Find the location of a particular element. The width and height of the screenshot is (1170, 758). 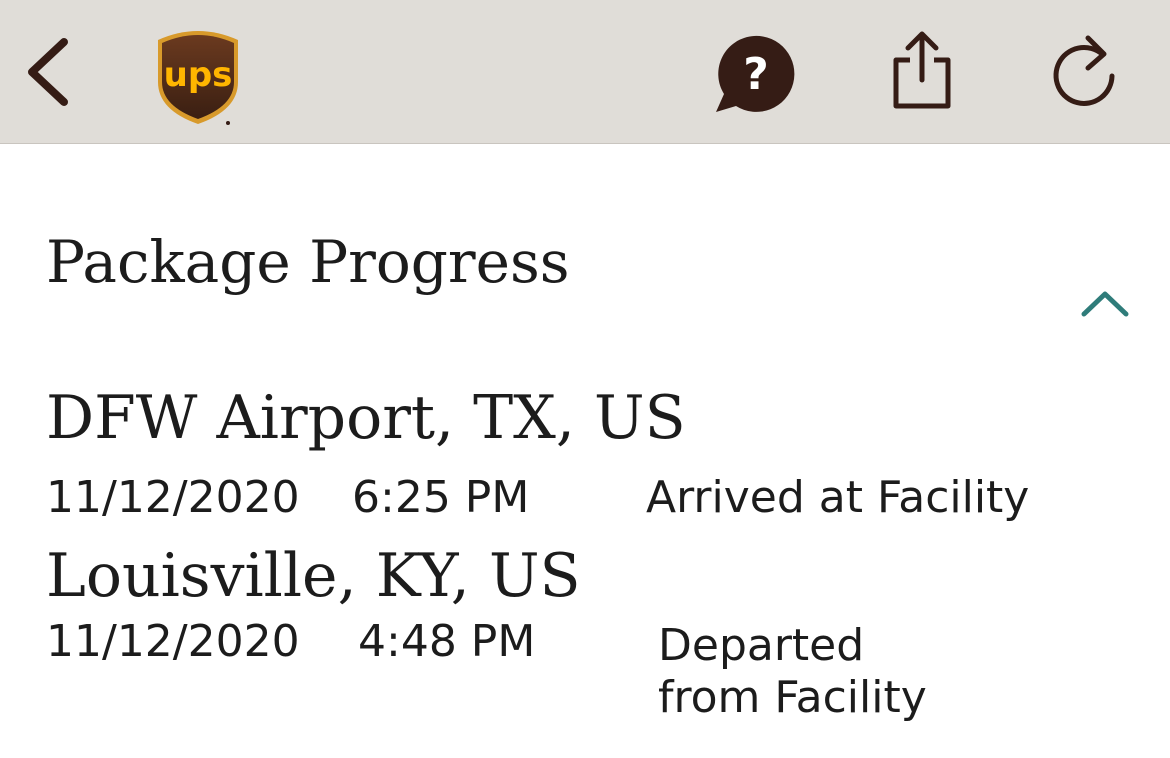

question-bubble-icon: ? is located at coordinates (755, 74).